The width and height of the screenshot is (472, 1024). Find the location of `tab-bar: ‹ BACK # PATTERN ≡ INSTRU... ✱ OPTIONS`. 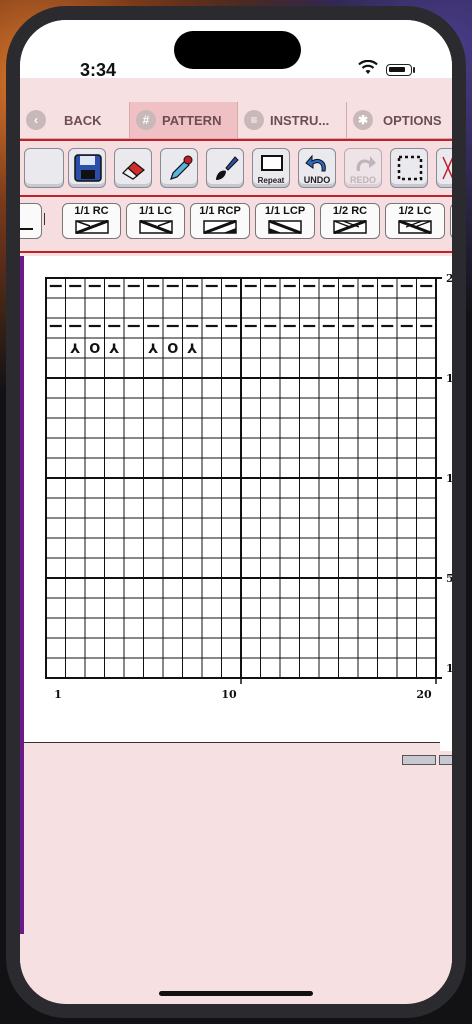

tab-bar: ‹ BACK # PATTERN ≡ INSTRU... ✱ OPTIONS is located at coordinates (236, 120).